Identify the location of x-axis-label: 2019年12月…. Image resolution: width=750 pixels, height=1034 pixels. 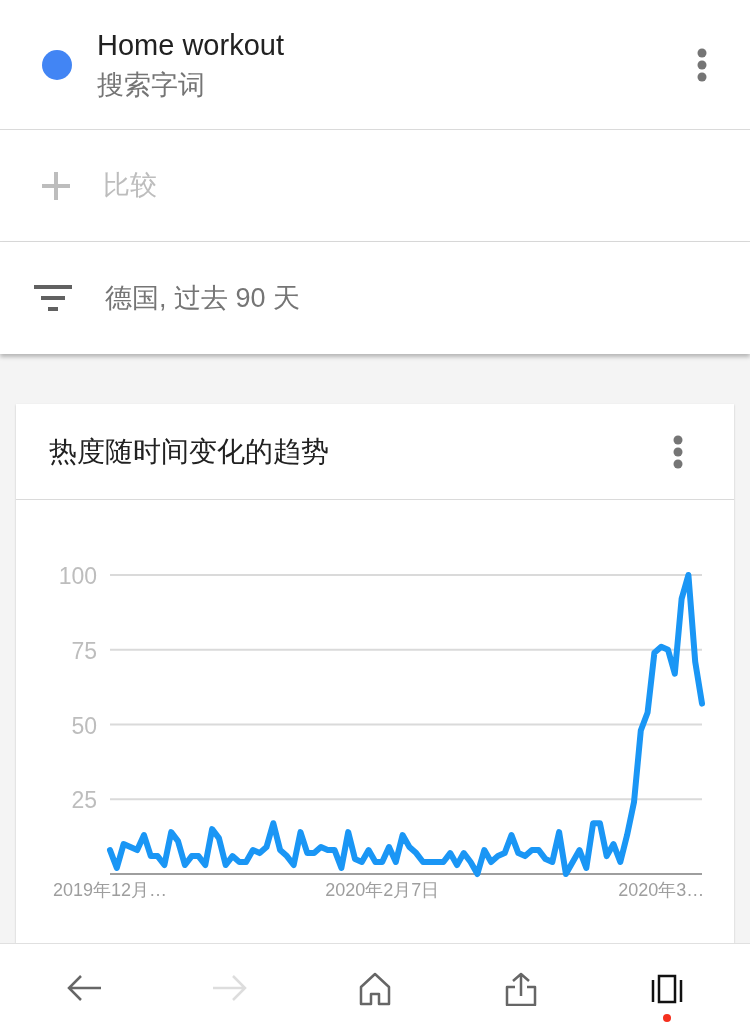
(110, 890).